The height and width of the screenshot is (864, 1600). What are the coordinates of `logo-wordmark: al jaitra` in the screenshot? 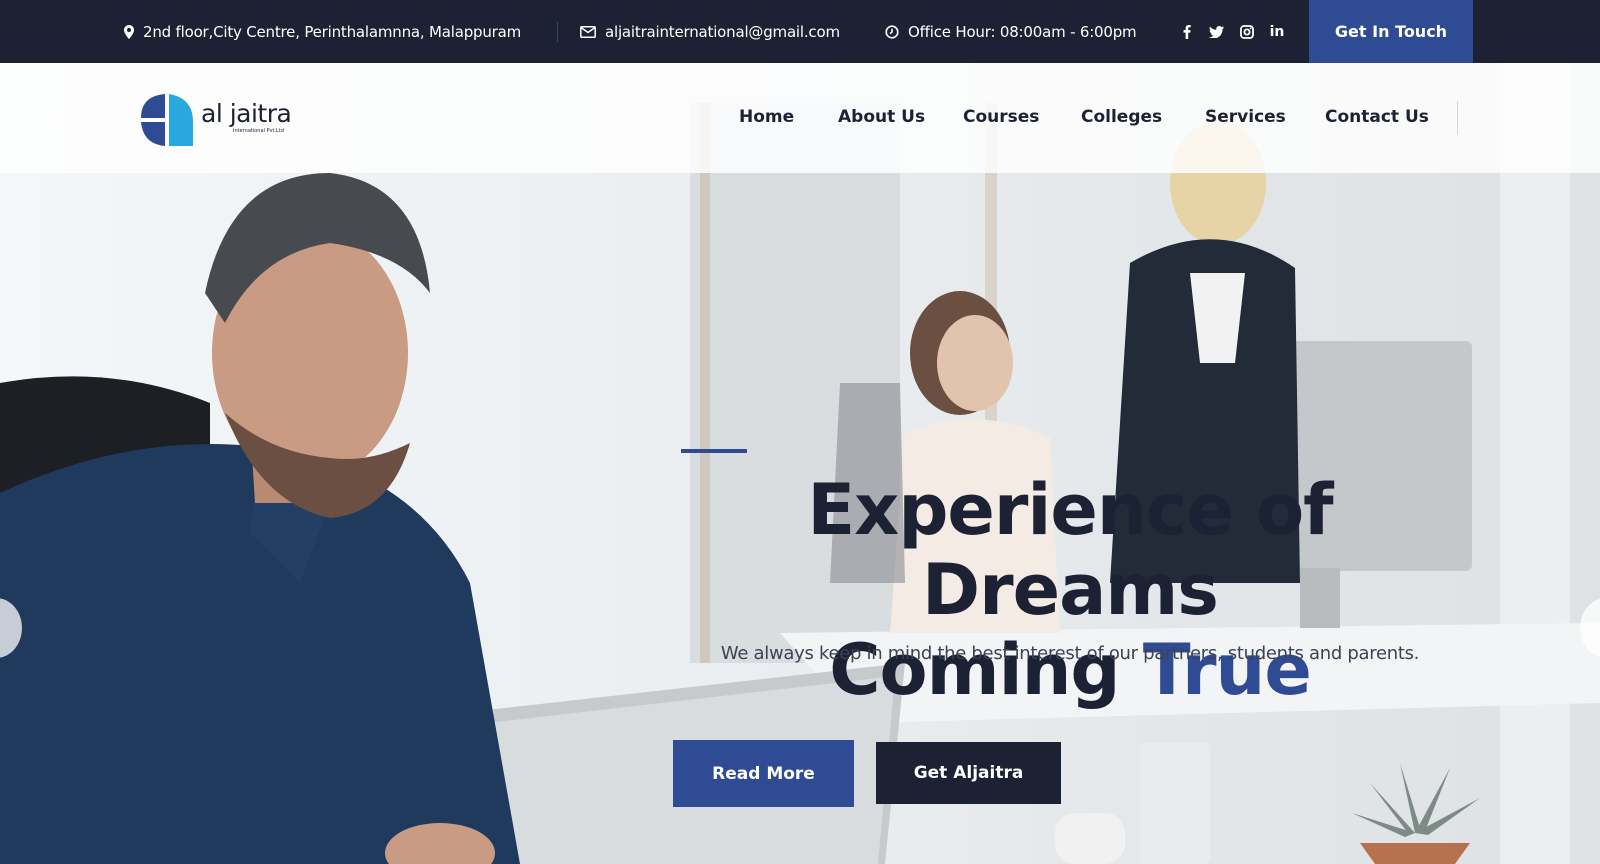 It's located at (246, 113).